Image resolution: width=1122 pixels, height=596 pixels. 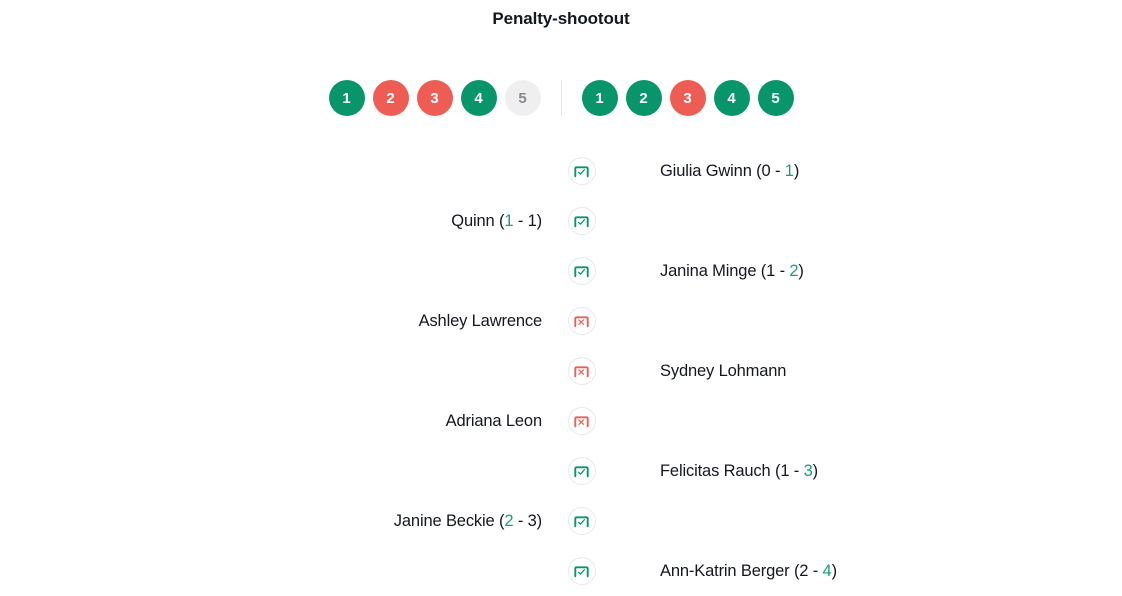 What do you see at coordinates (390, 98) in the screenshot?
I see `penalty-badge-left_team-2: 2` at bounding box center [390, 98].